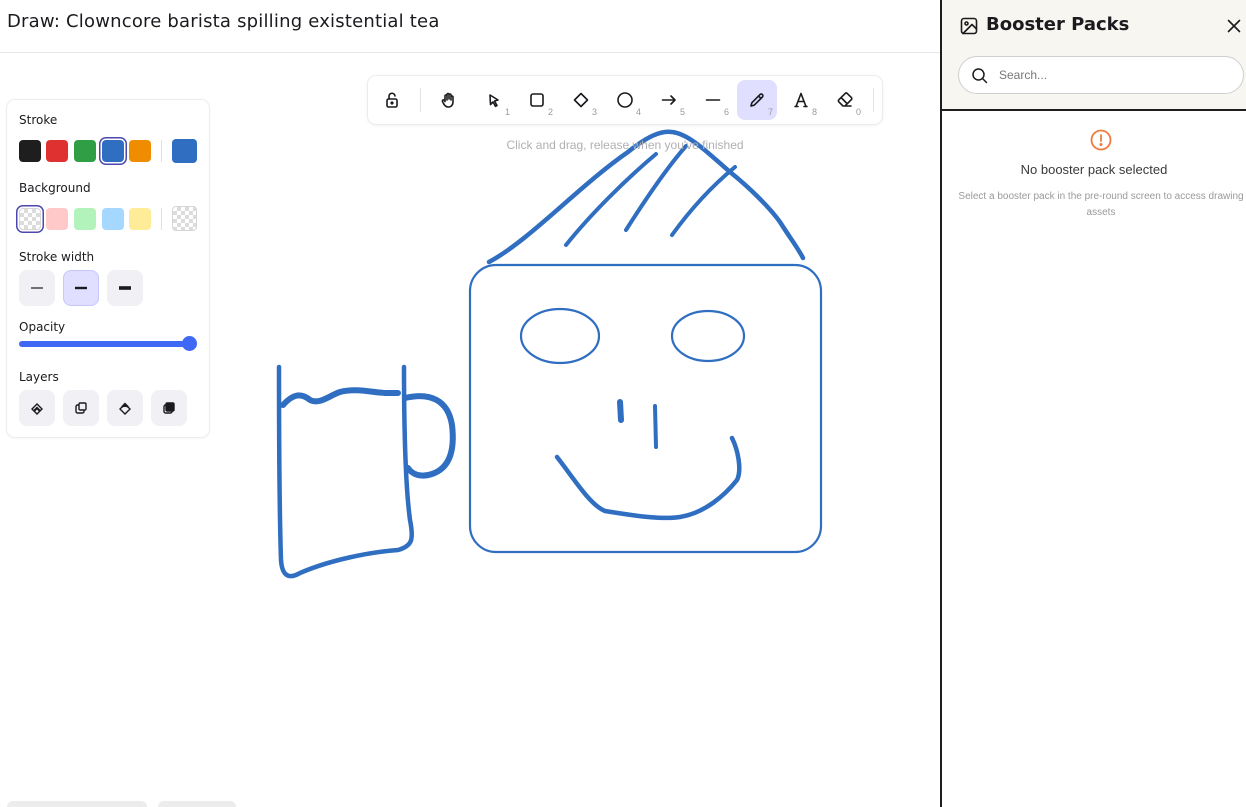 The width and height of the screenshot is (1246, 807). What do you see at coordinates (77, 804) in the screenshot?
I see `zoom-controls` at bounding box center [77, 804].